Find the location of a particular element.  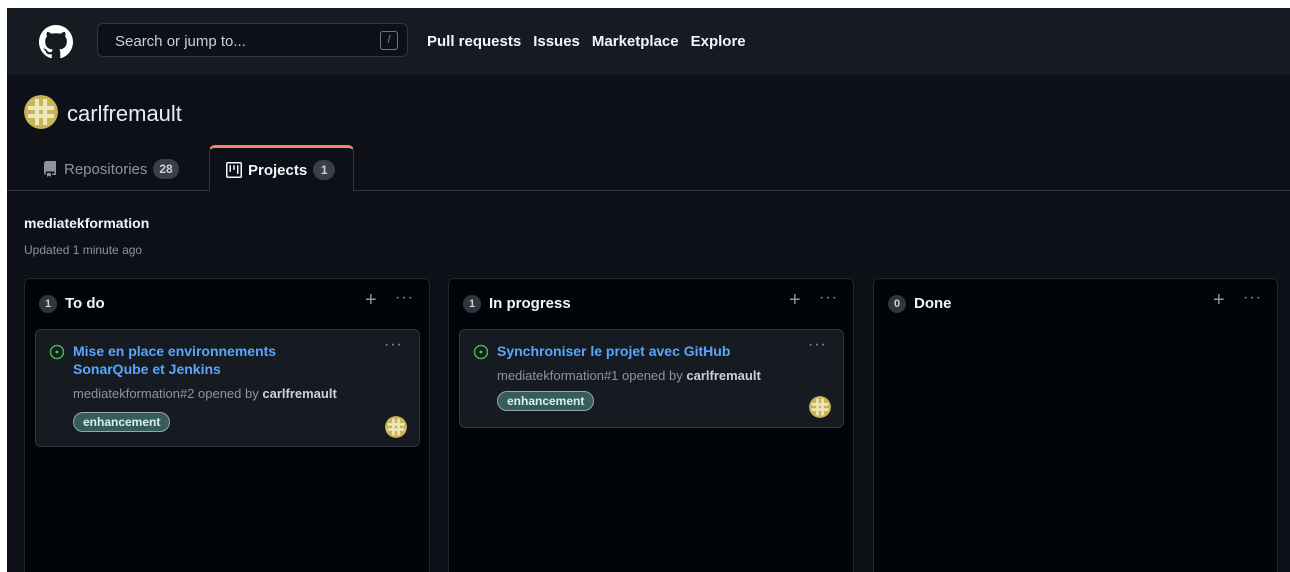

column-header: 0 Done + ··· is located at coordinates (1075, 302).